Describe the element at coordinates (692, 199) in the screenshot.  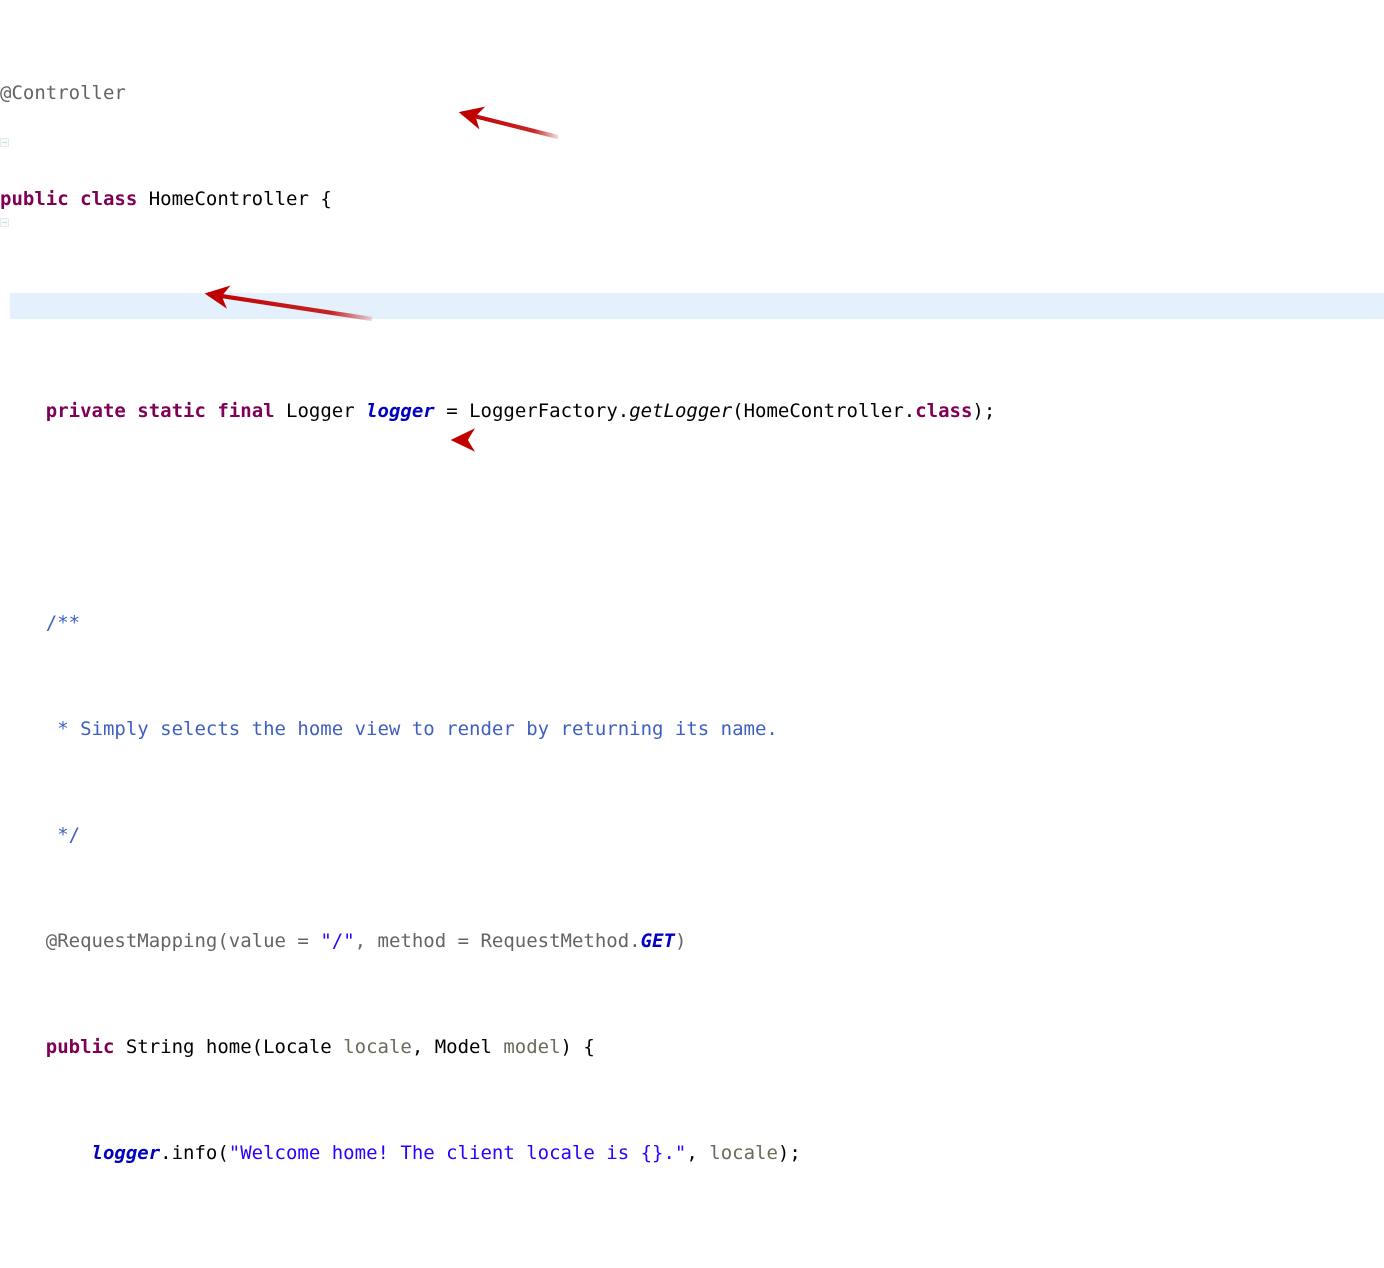
I see `code-line: public class HomeController {` at that location.